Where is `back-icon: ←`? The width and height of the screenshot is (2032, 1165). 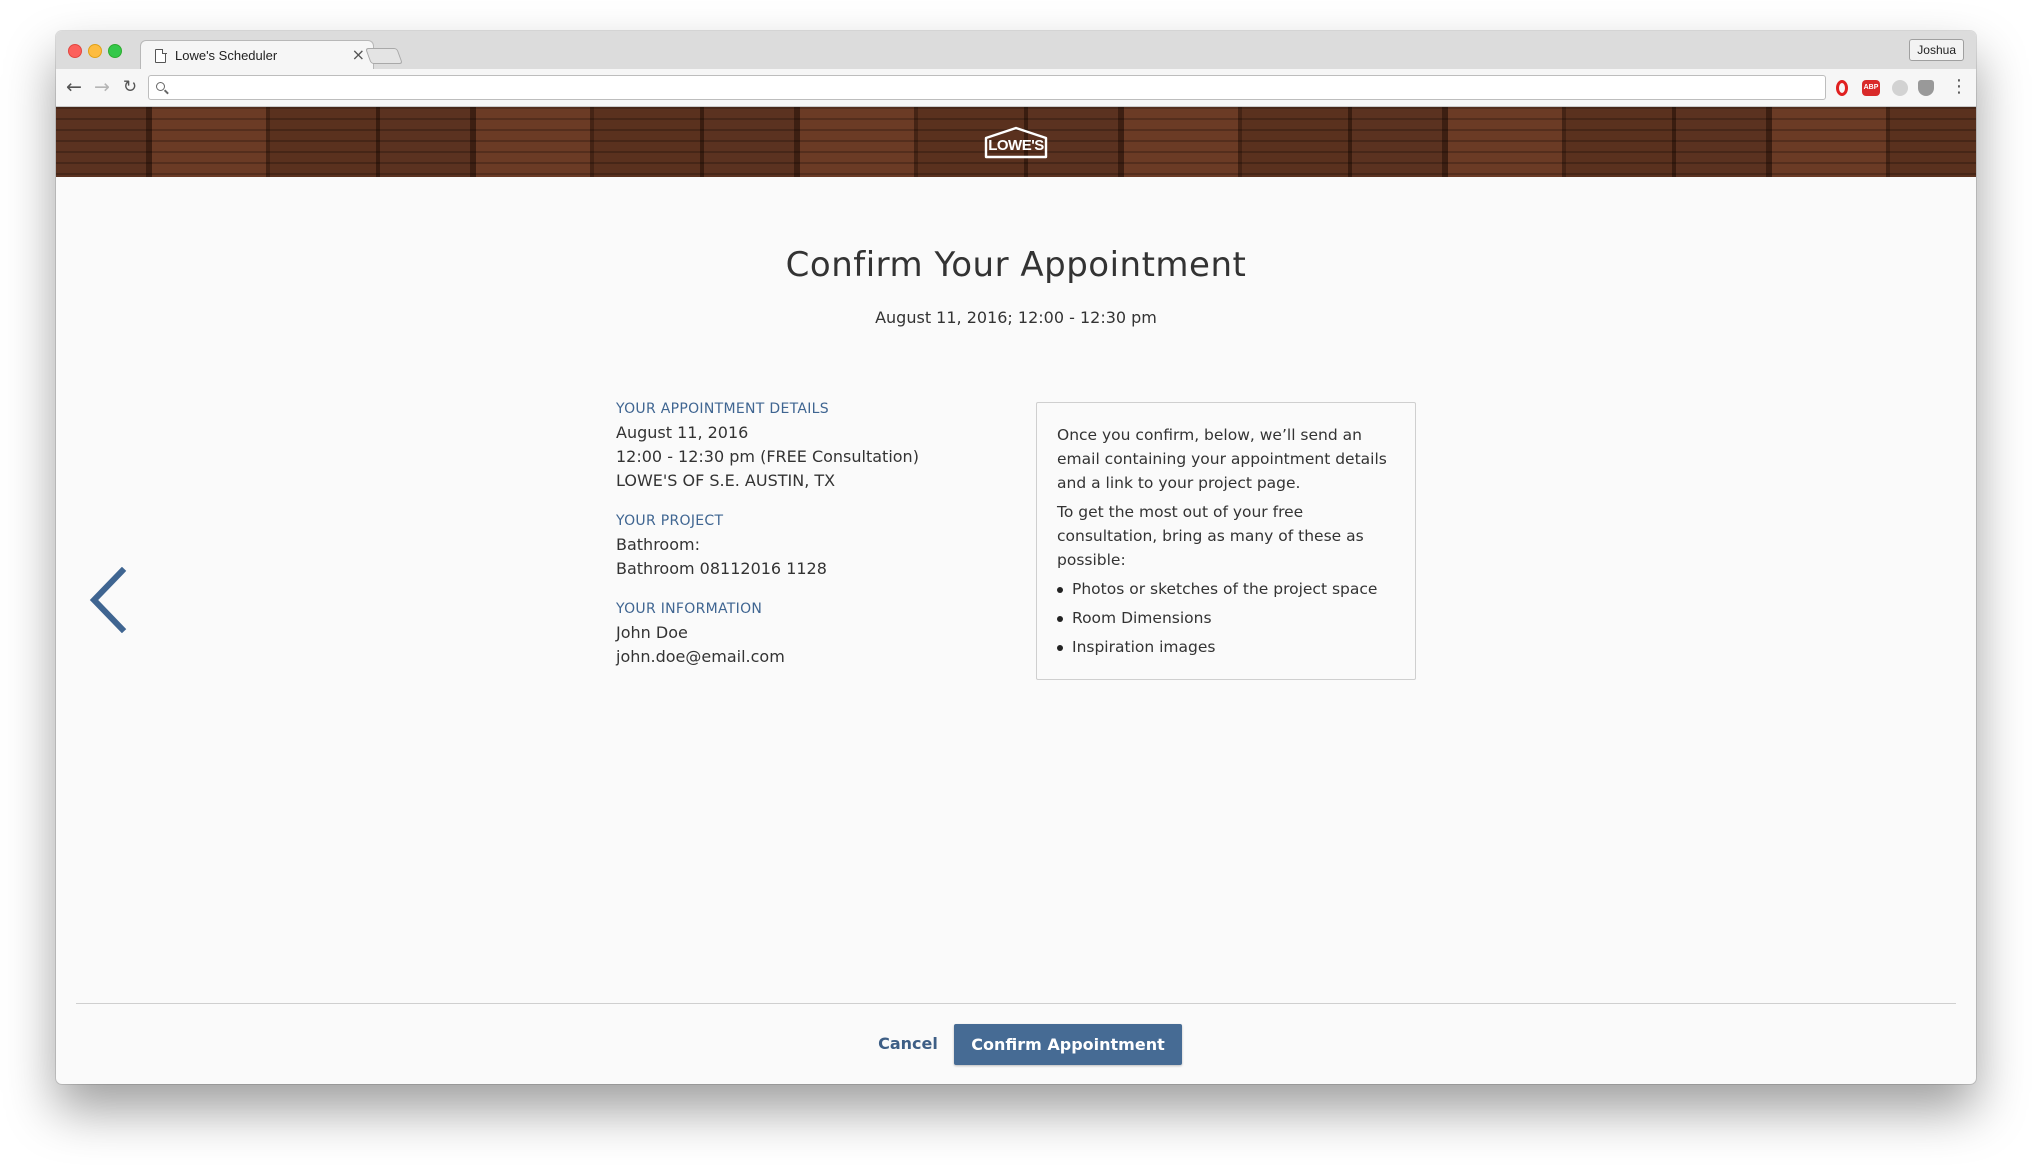
back-icon: ← is located at coordinates (74, 87).